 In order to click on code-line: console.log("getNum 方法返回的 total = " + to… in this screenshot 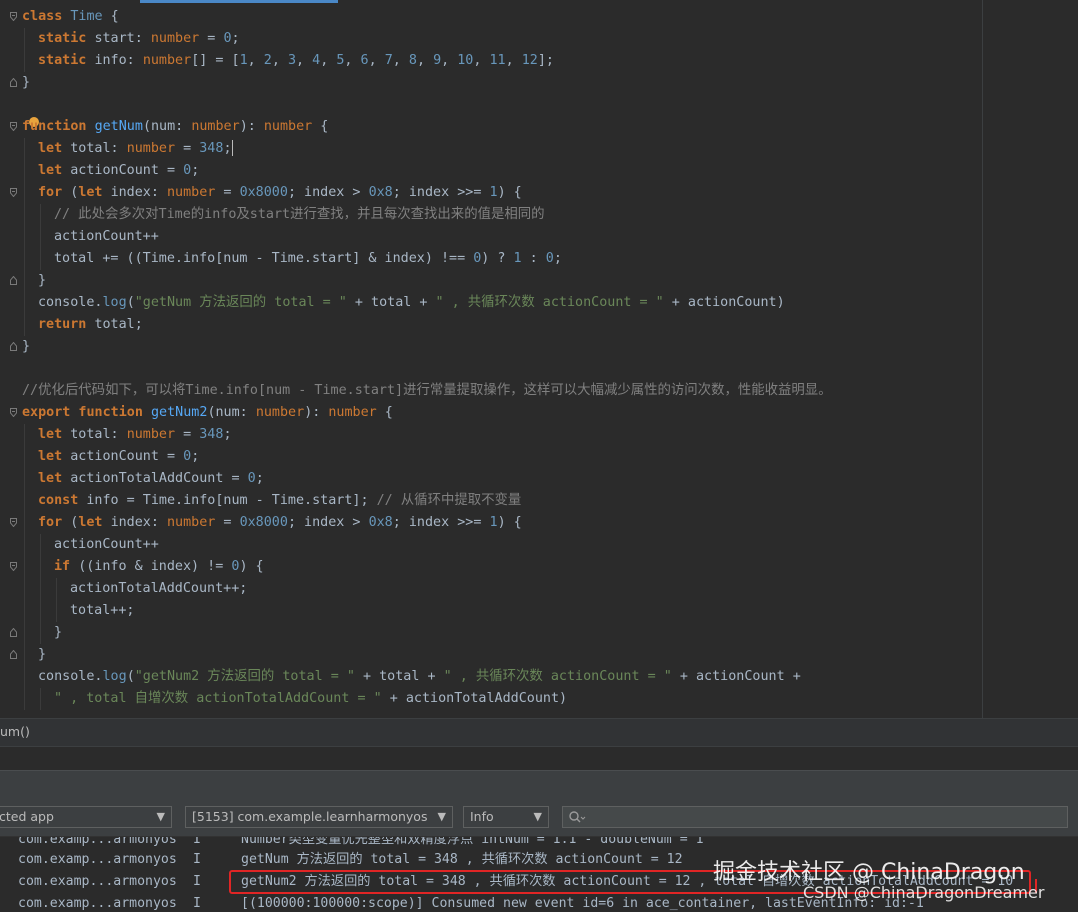, I will do `click(490, 303)`.